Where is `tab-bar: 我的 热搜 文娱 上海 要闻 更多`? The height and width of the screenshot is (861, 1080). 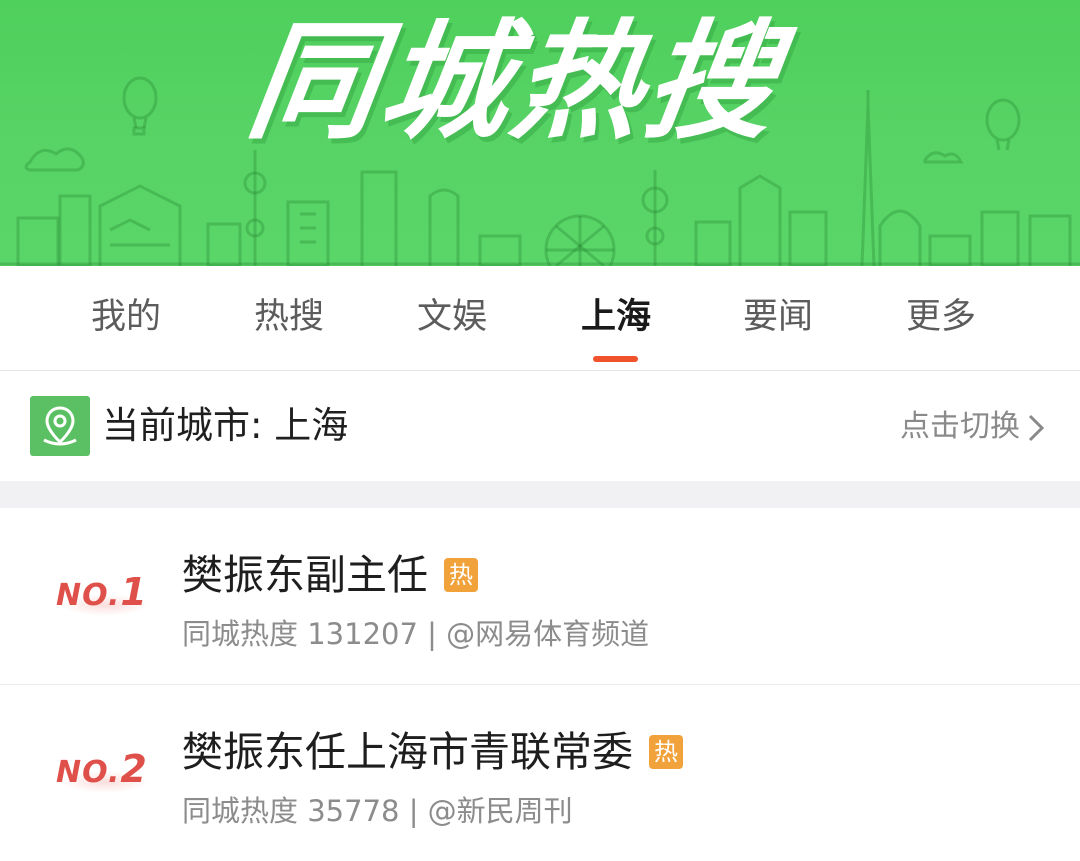
tab-bar: 我的 热搜 文娱 上海 要闻 更多 is located at coordinates (540, 318).